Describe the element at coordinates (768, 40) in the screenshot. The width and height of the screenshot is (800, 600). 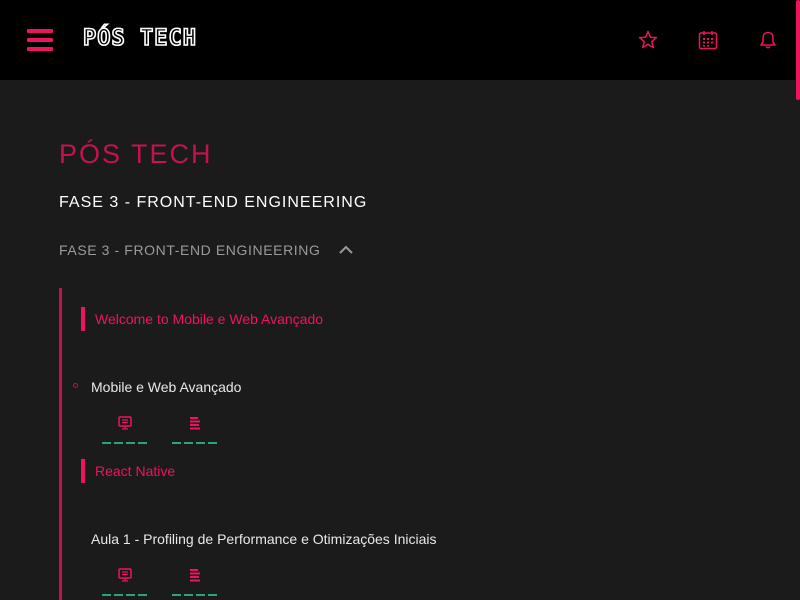
I see `bell-icon` at that location.